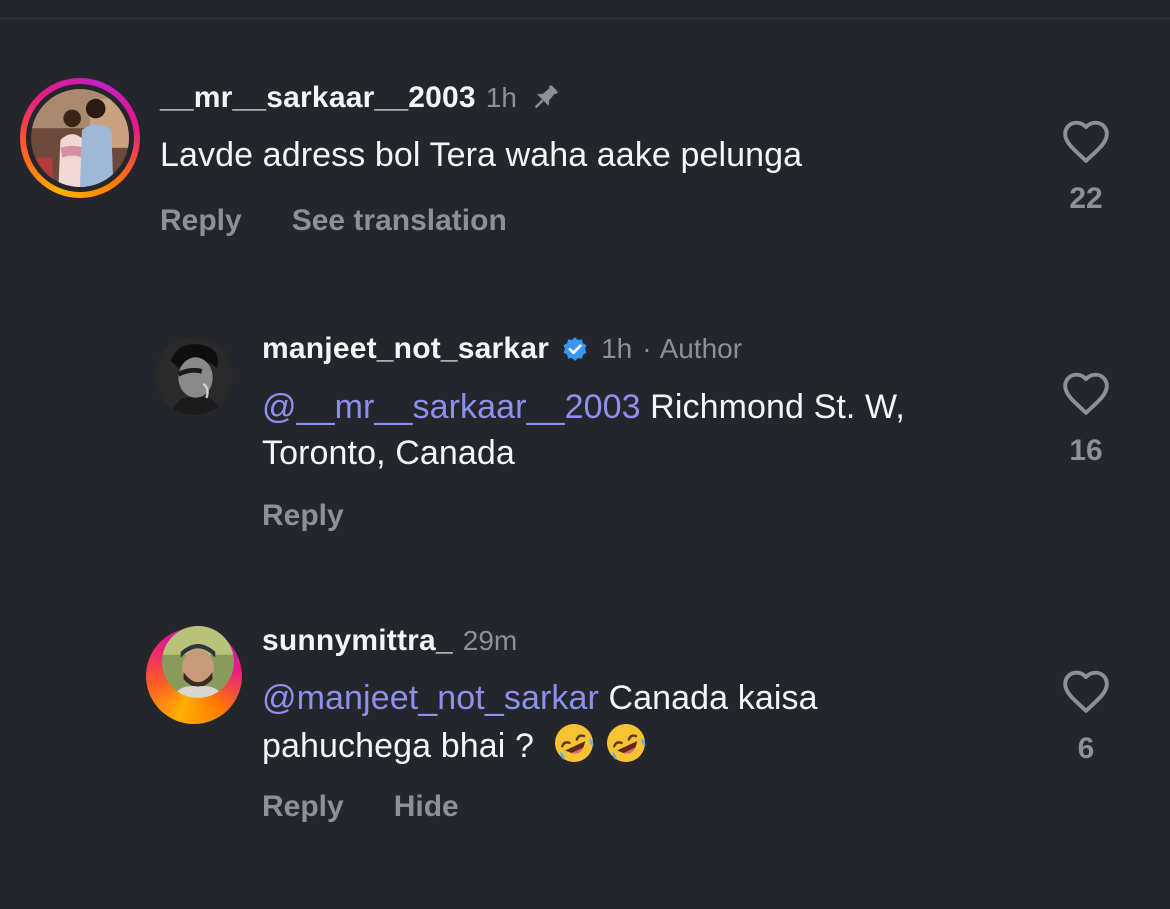 The height and width of the screenshot is (909, 1170). I want to click on username: __mr__sarkaar__2003, so click(318, 98).